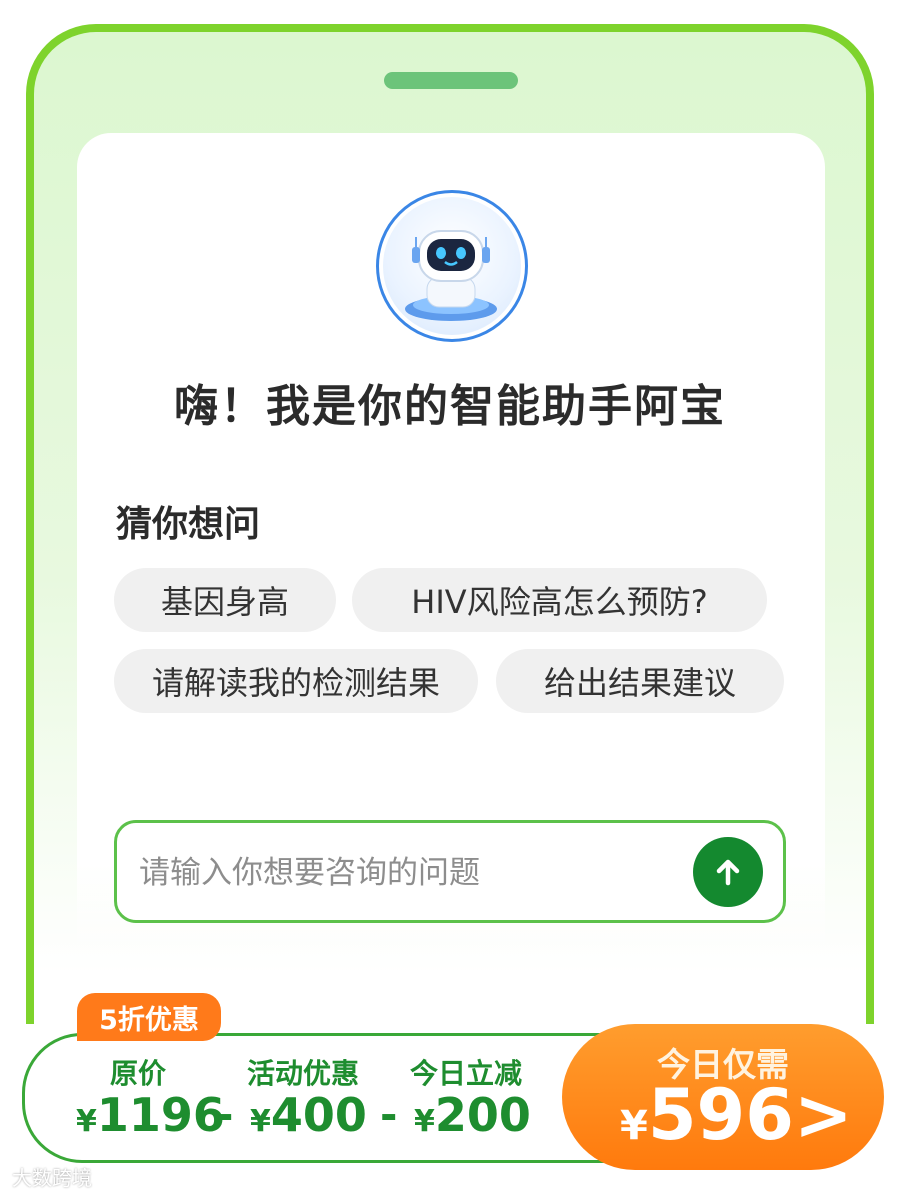 The image size is (900, 1194). Describe the element at coordinates (409, 873) in the screenshot. I see `question-input` at that location.